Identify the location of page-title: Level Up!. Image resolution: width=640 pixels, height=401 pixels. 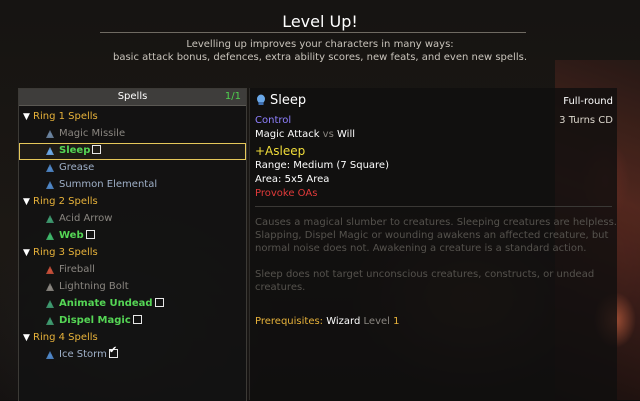
(320, 21).